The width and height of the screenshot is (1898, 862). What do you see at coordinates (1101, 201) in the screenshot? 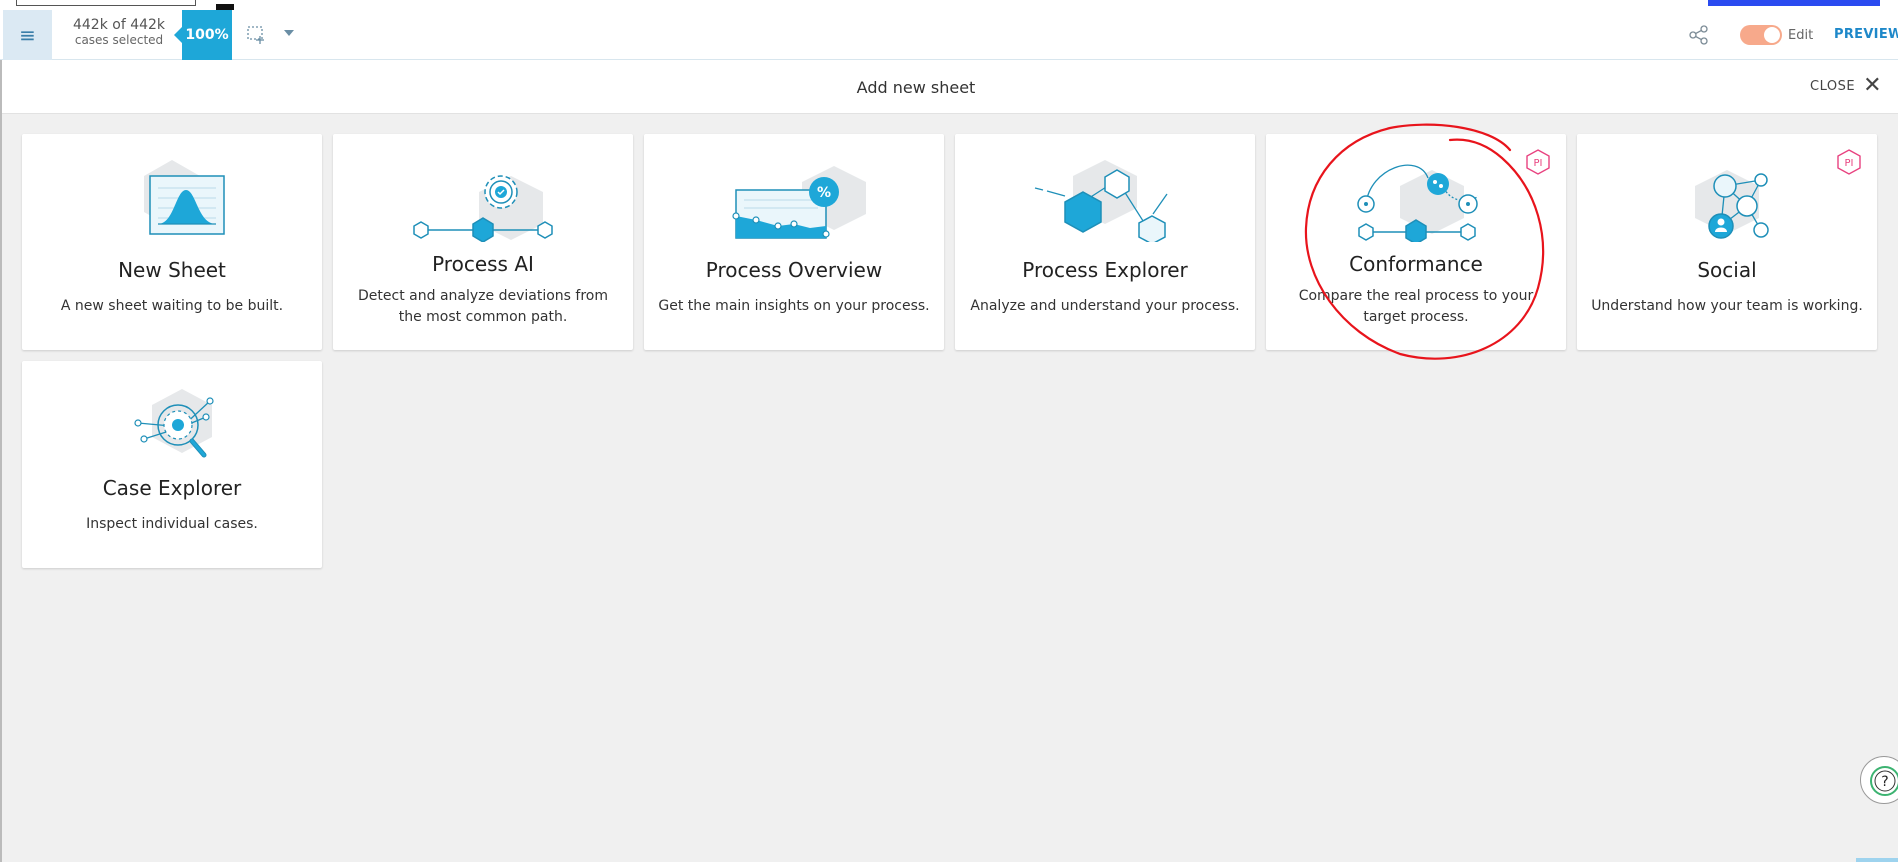
I see `process-explorer-illustration` at bounding box center [1101, 201].